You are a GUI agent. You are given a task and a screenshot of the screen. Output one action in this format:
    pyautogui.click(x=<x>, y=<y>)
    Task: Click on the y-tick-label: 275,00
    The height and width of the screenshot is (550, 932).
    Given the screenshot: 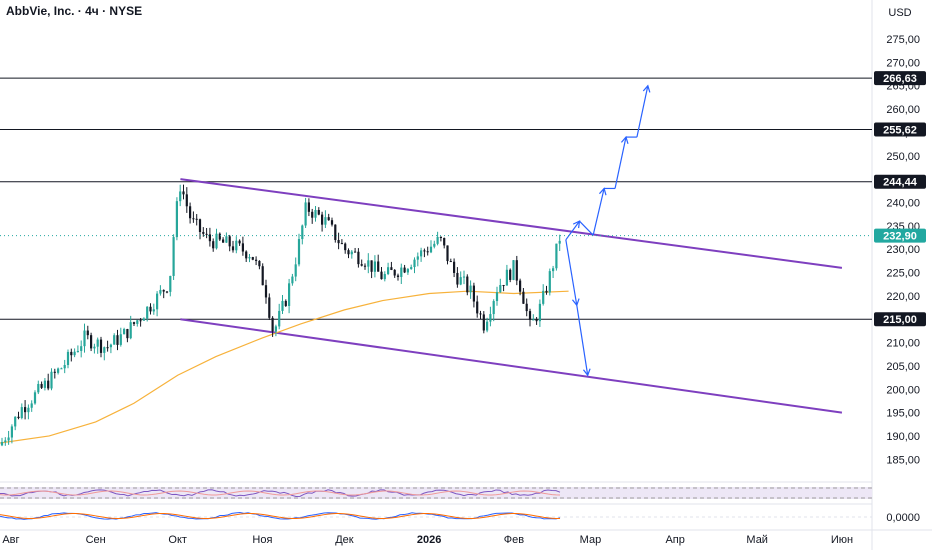 What is the action you would take?
    pyautogui.click(x=903, y=40)
    